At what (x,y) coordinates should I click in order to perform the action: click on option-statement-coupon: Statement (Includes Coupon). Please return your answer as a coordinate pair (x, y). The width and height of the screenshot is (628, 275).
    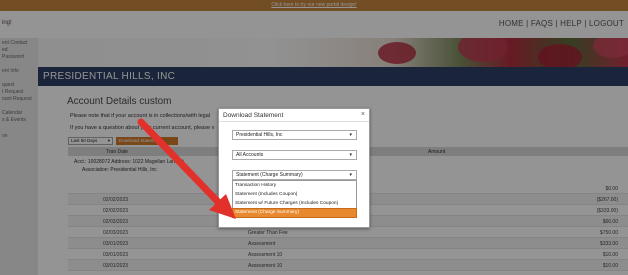
    Looking at the image, I should click on (294, 195).